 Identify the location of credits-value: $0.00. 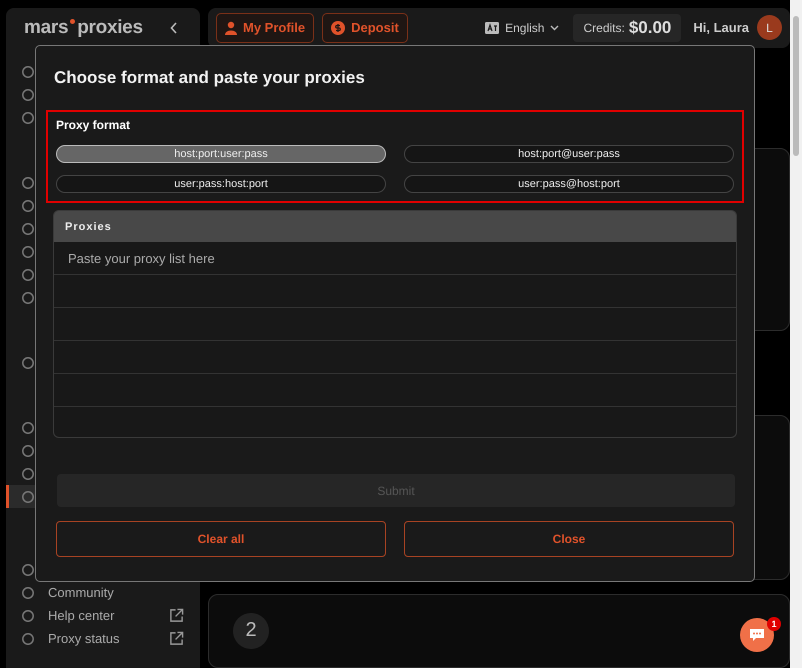
(650, 28).